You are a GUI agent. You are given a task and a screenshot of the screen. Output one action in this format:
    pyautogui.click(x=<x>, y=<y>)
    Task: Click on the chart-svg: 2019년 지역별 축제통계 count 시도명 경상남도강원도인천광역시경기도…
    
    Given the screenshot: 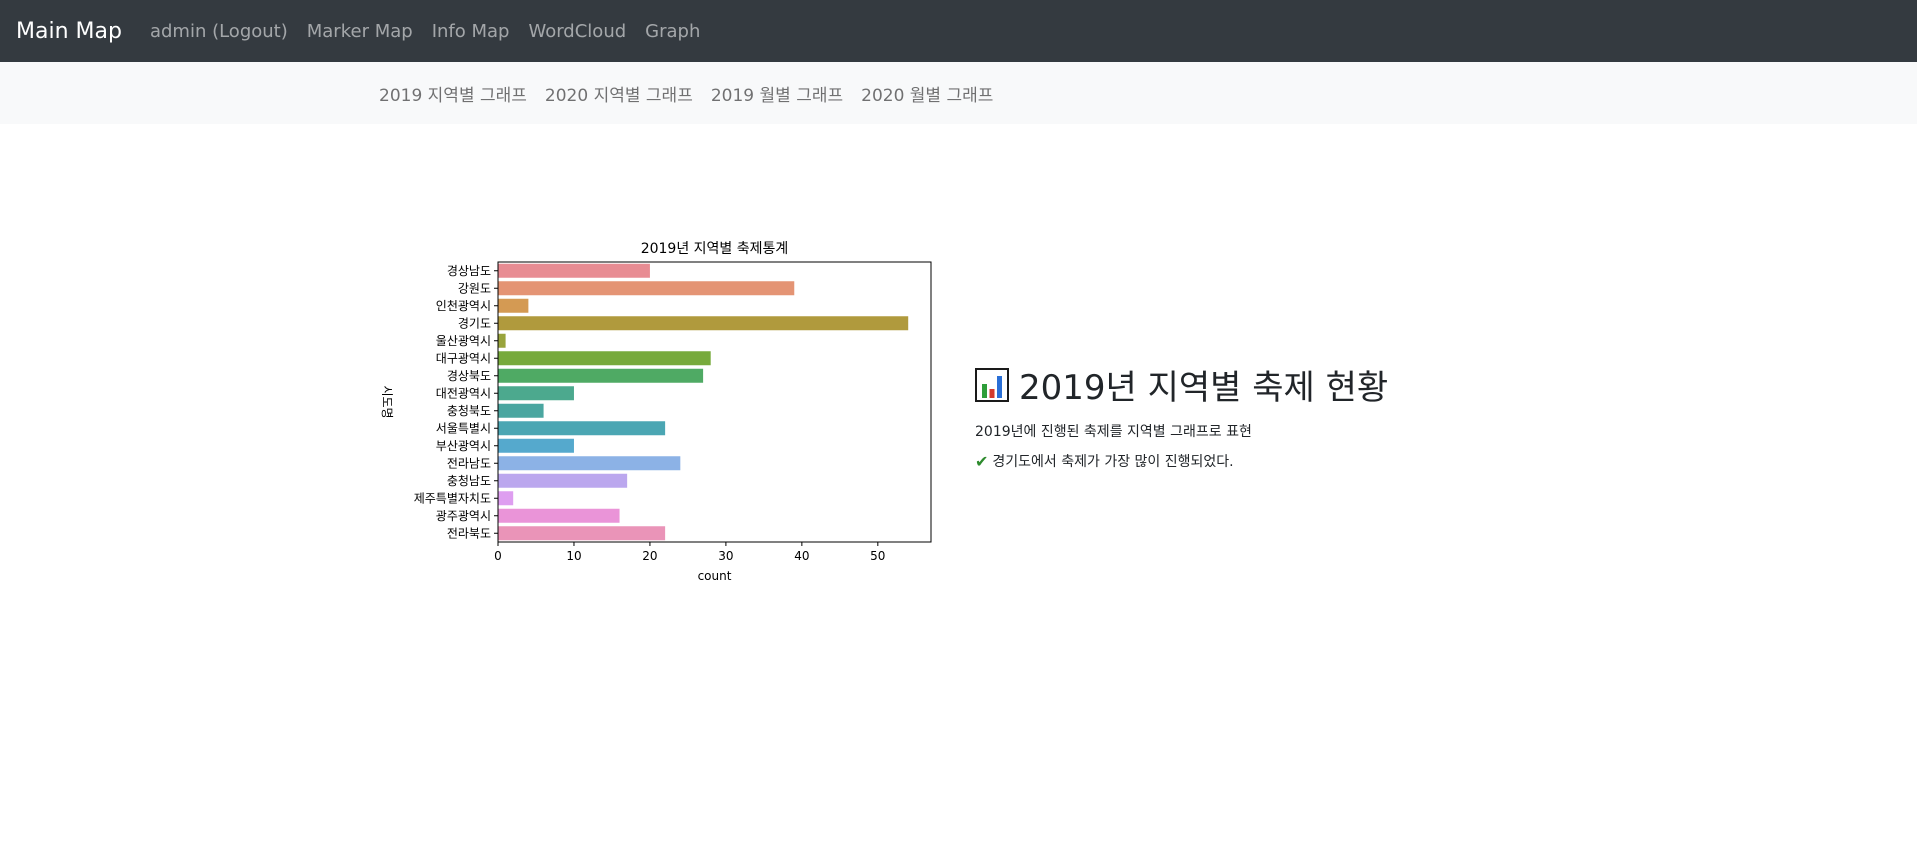 What is the action you would take?
    pyautogui.click(x=656, y=412)
    